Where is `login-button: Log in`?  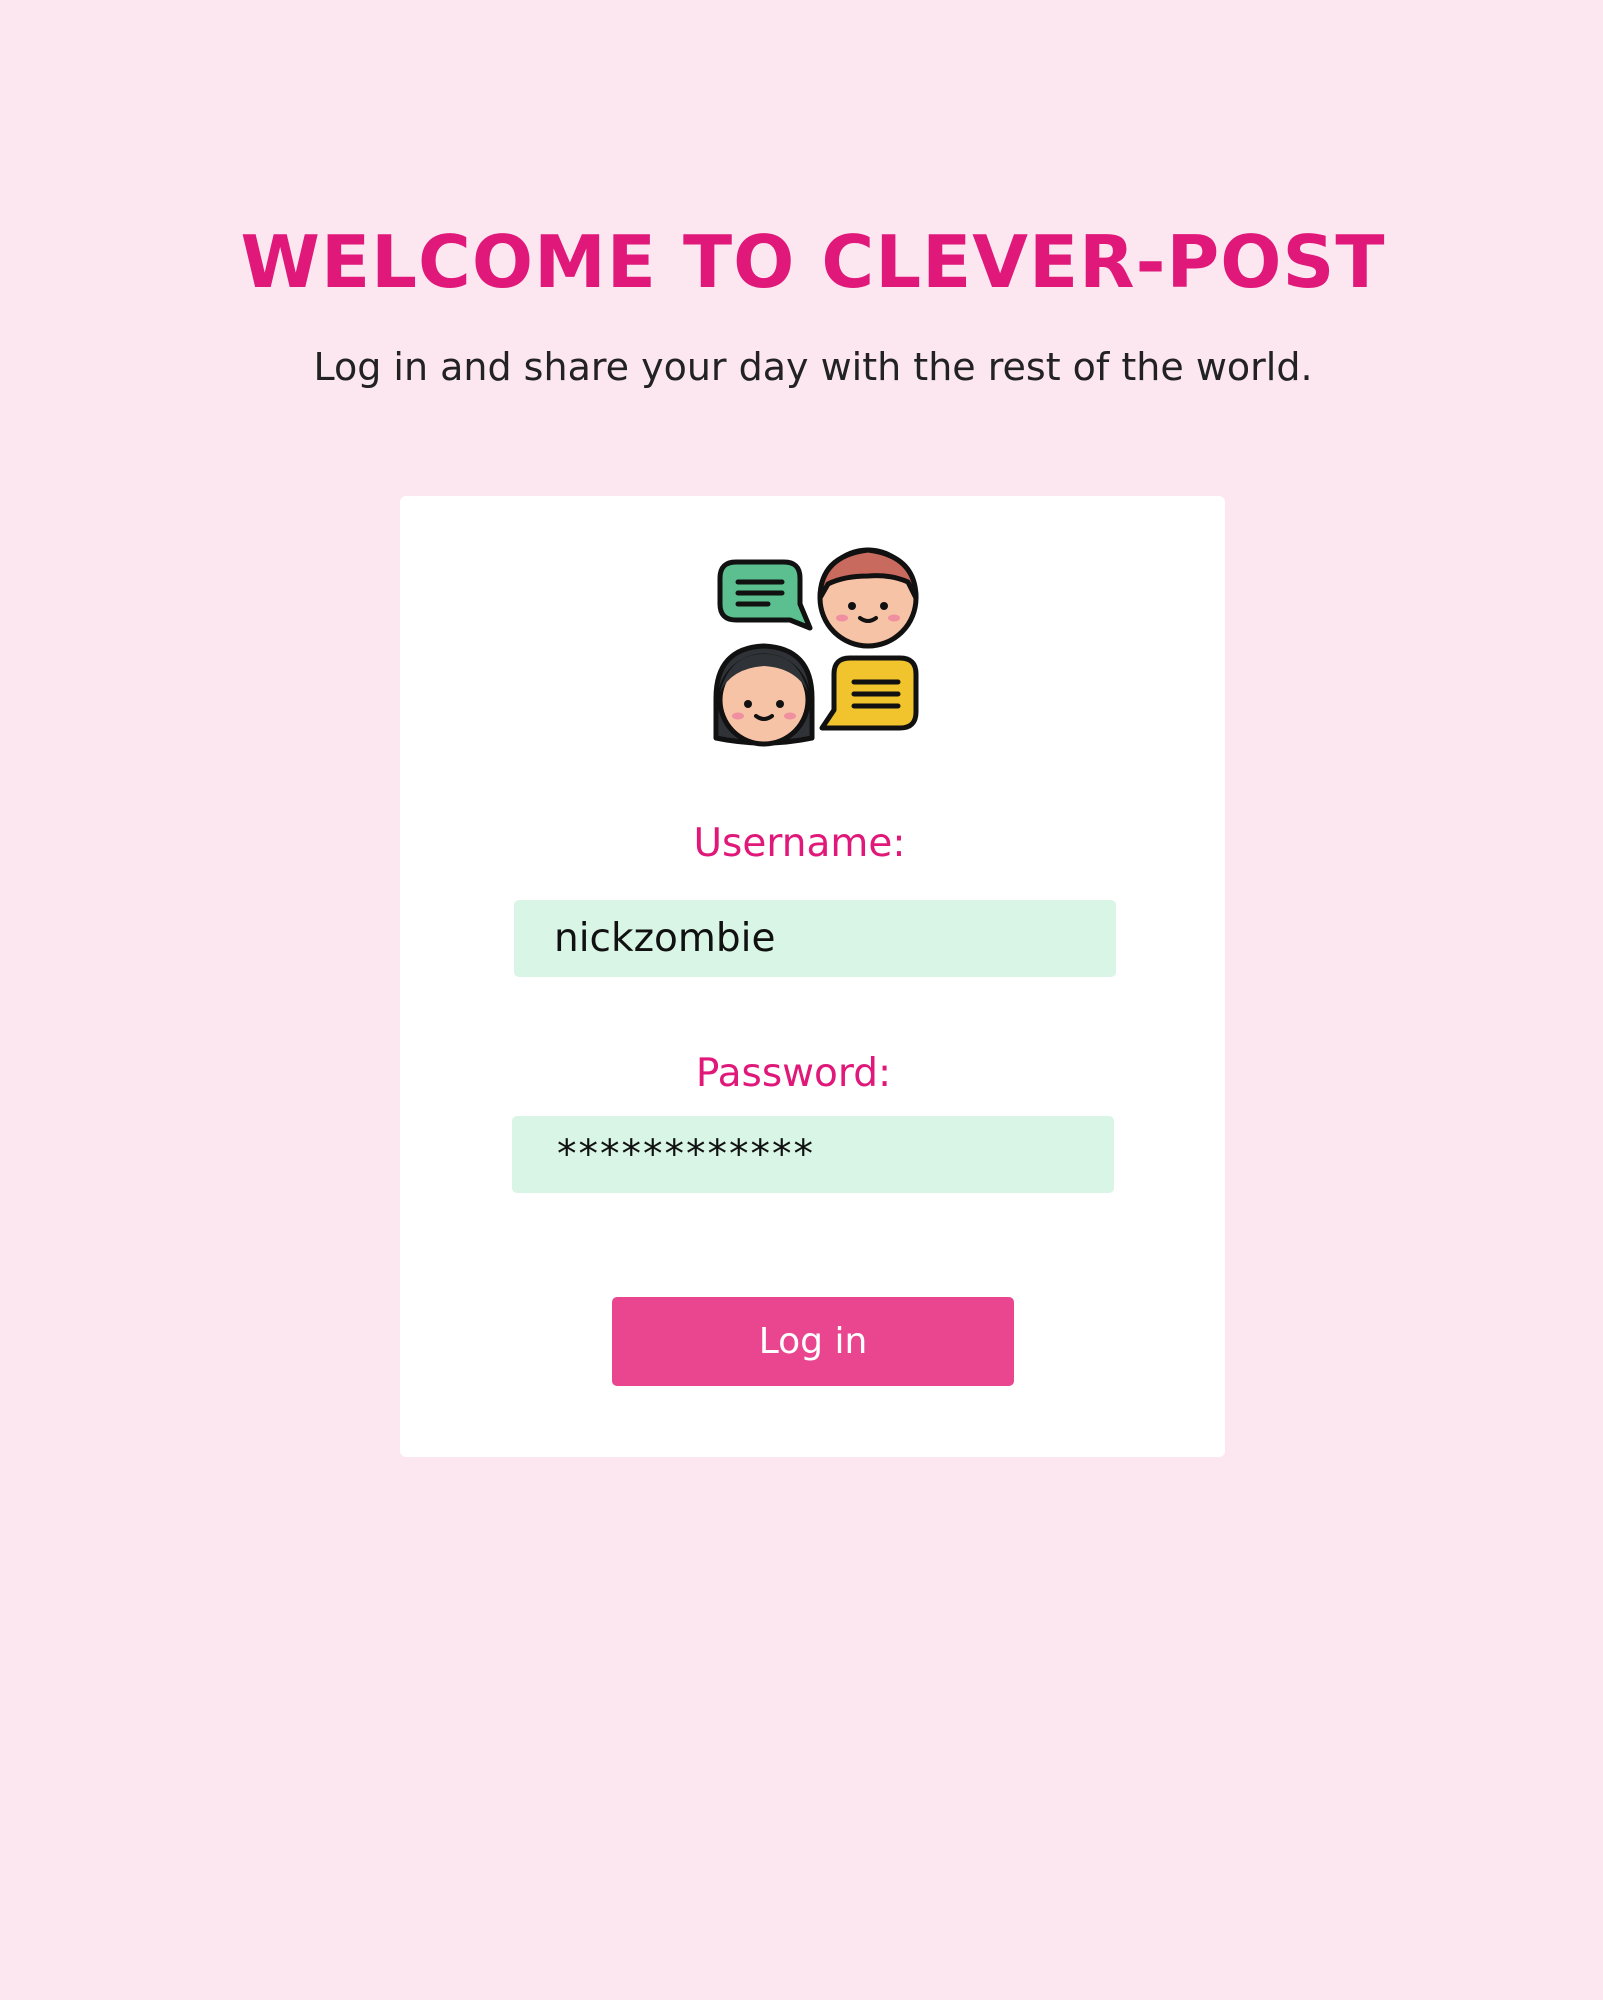
login-button: Log in is located at coordinates (813, 1341).